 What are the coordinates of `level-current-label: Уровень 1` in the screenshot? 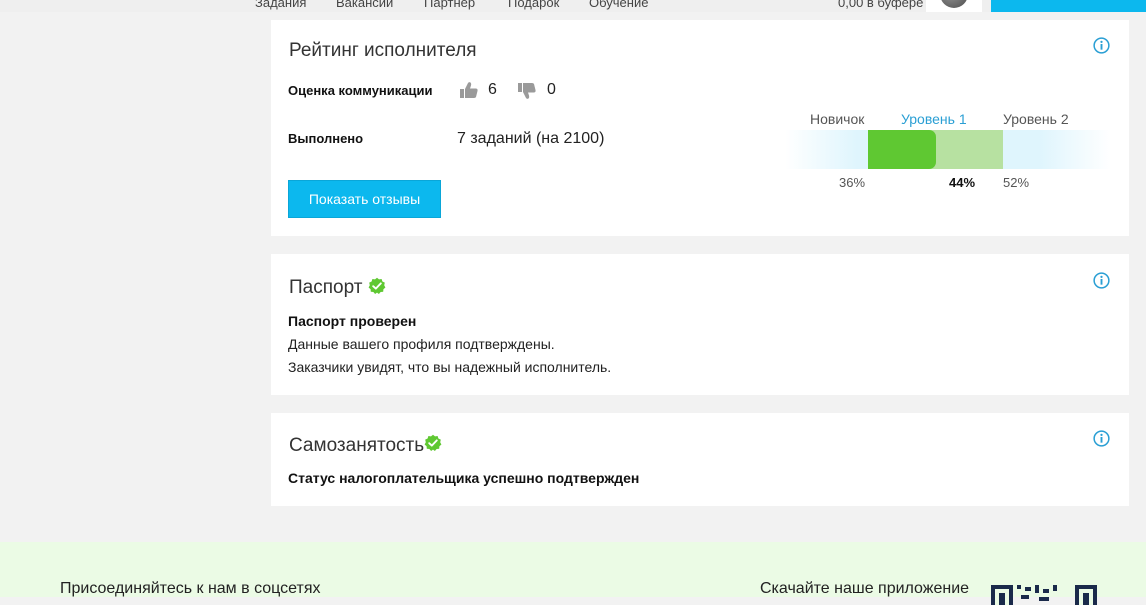 It's located at (934, 119).